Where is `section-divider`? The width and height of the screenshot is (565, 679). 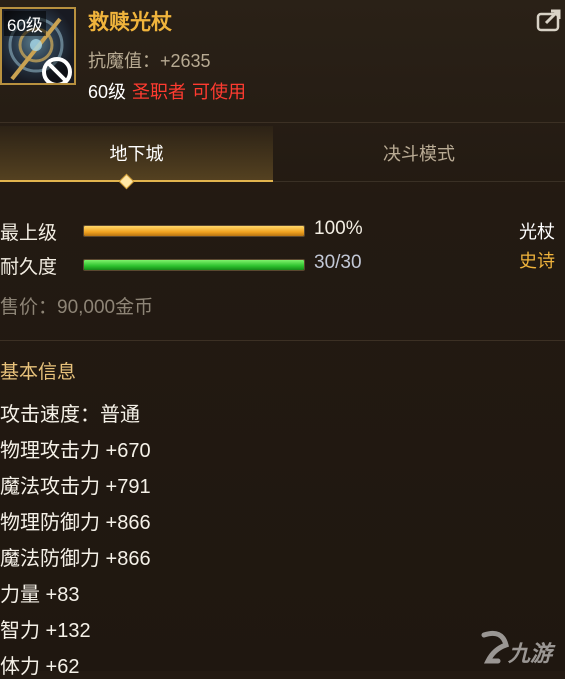
section-divider is located at coordinates (282, 340).